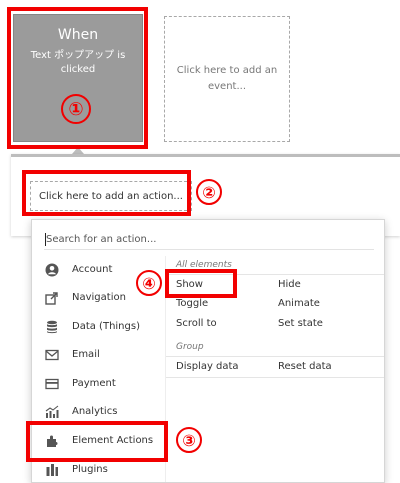 Image resolution: width=400 pixels, height=483 pixels. What do you see at coordinates (90, 469) in the screenshot?
I see `category-label: Plugins` at bounding box center [90, 469].